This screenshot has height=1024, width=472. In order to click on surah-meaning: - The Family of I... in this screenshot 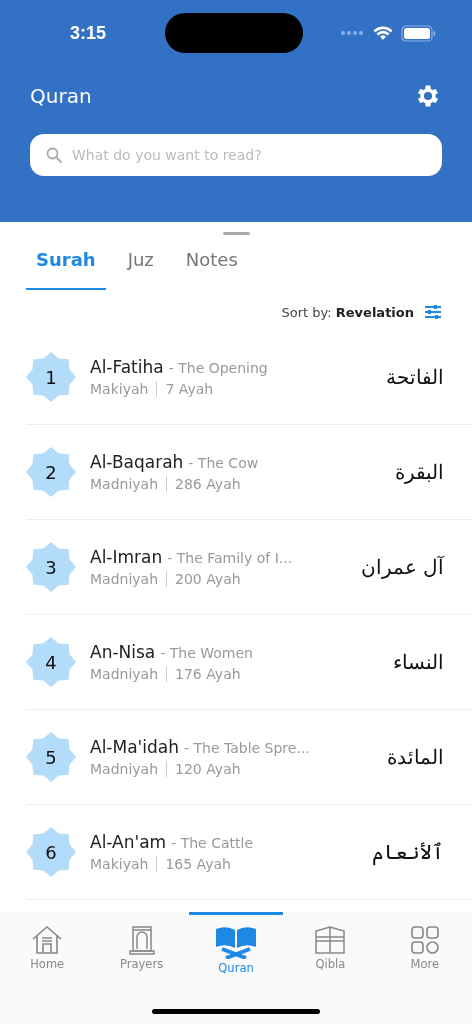, I will do `click(230, 558)`.